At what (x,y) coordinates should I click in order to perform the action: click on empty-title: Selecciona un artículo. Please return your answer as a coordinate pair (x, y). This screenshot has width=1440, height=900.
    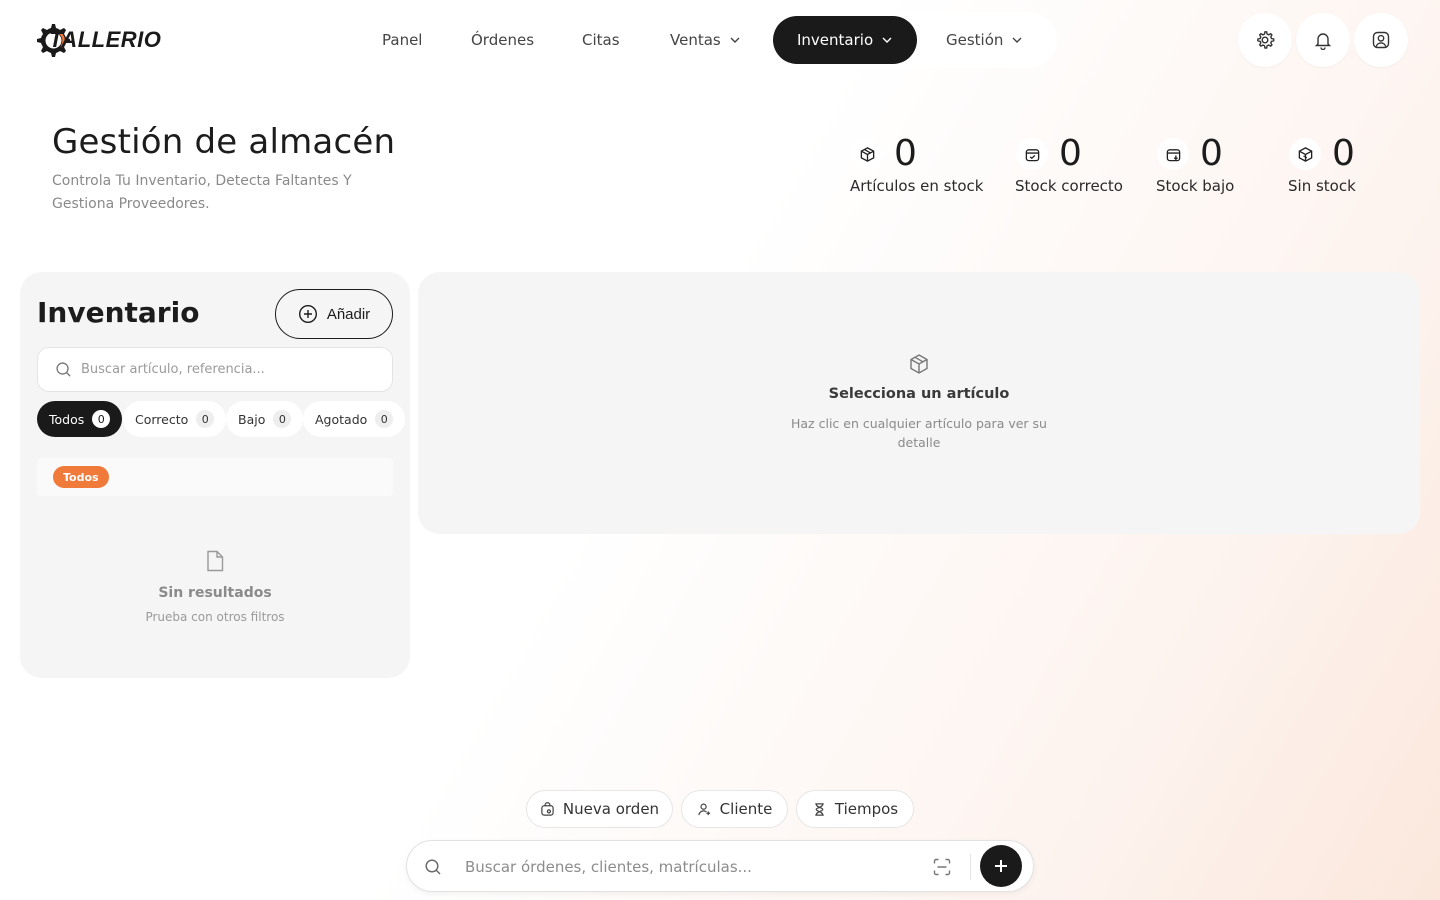
    Looking at the image, I should click on (919, 394).